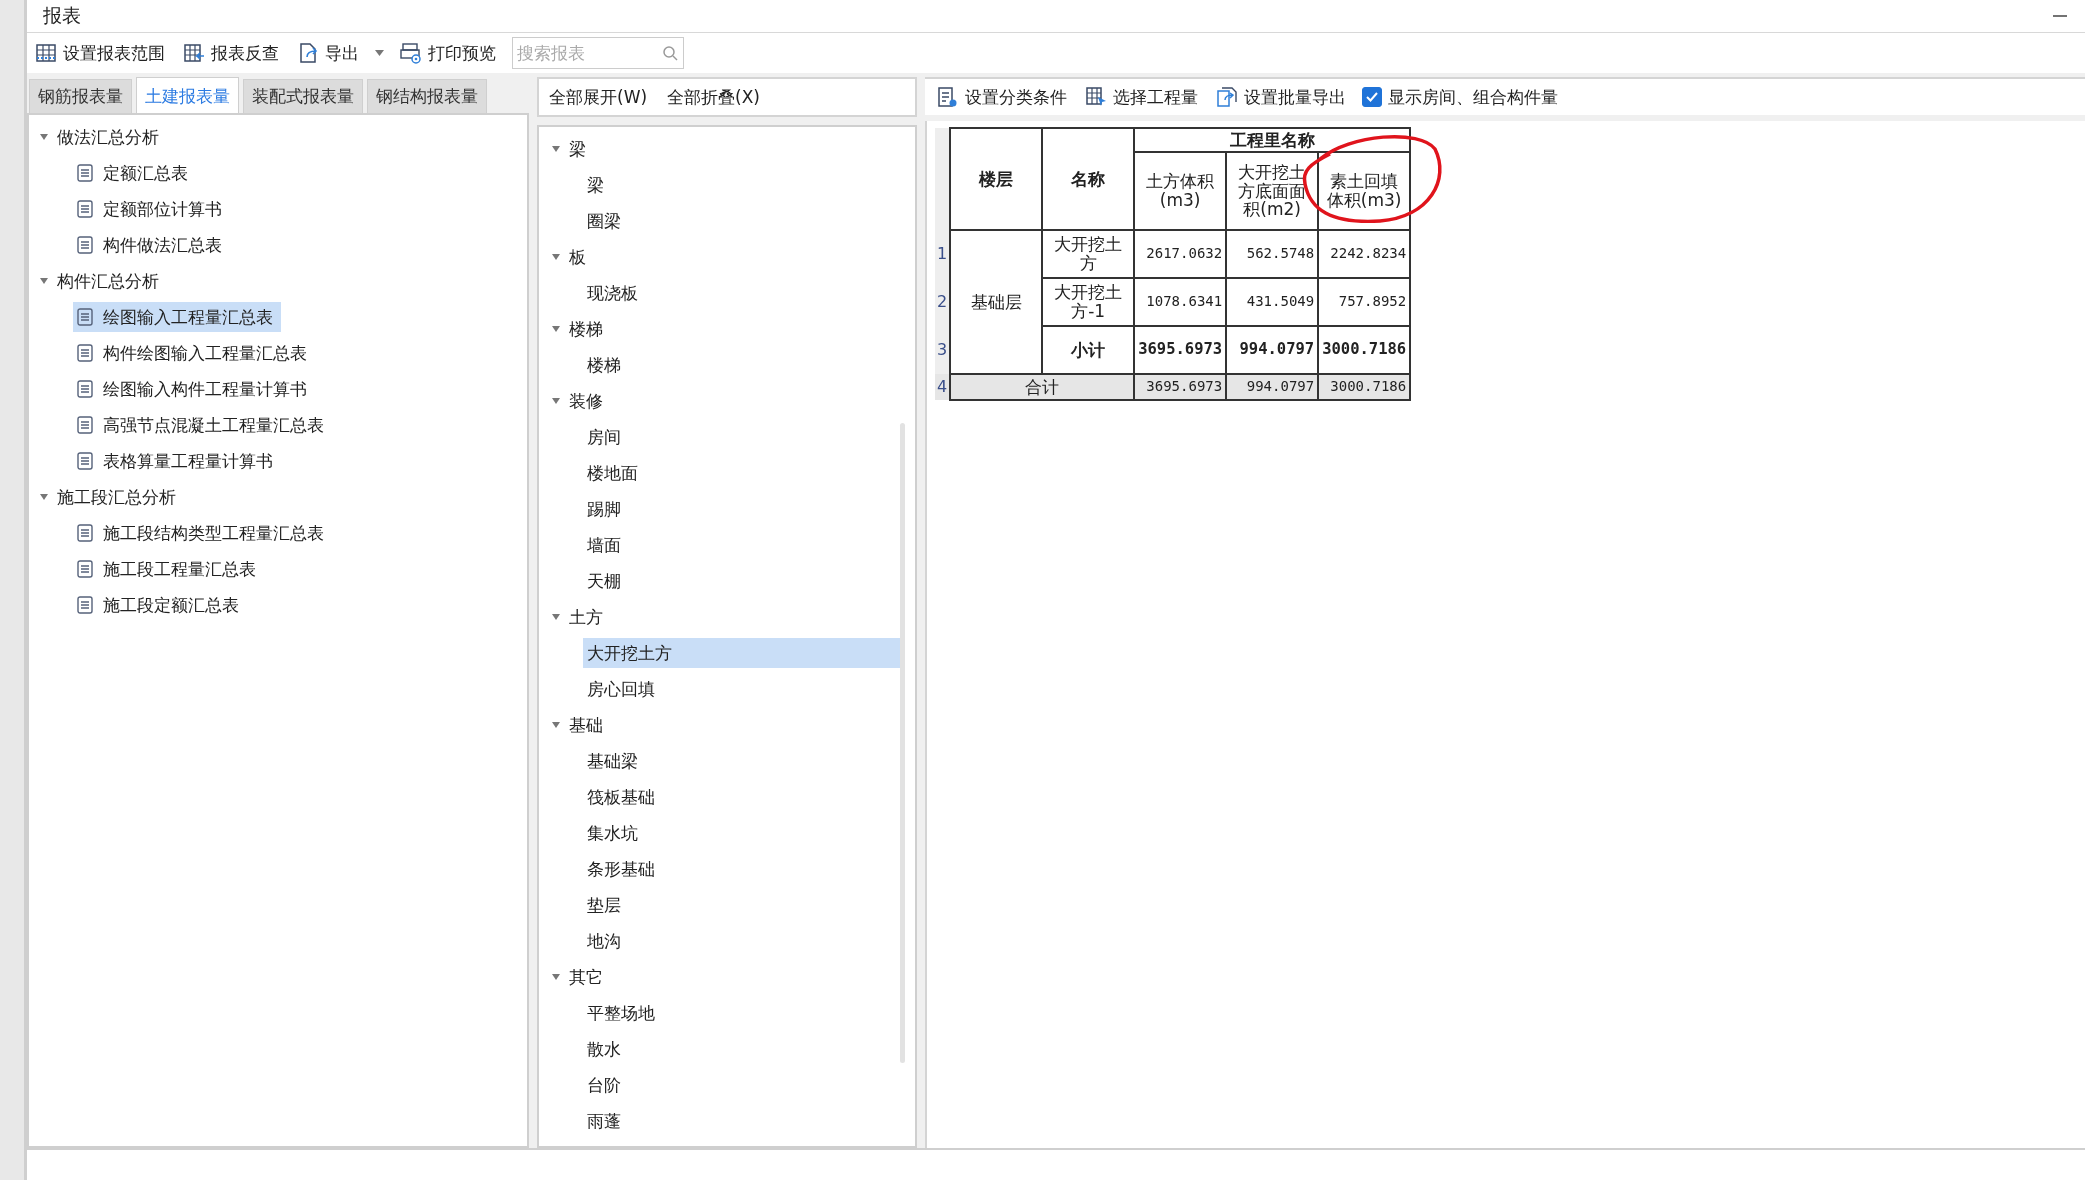  What do you see at coordinates (187, 95) in the screenshot?
I see `report-tab: 土建报表量` at bounding box center [187, 95].